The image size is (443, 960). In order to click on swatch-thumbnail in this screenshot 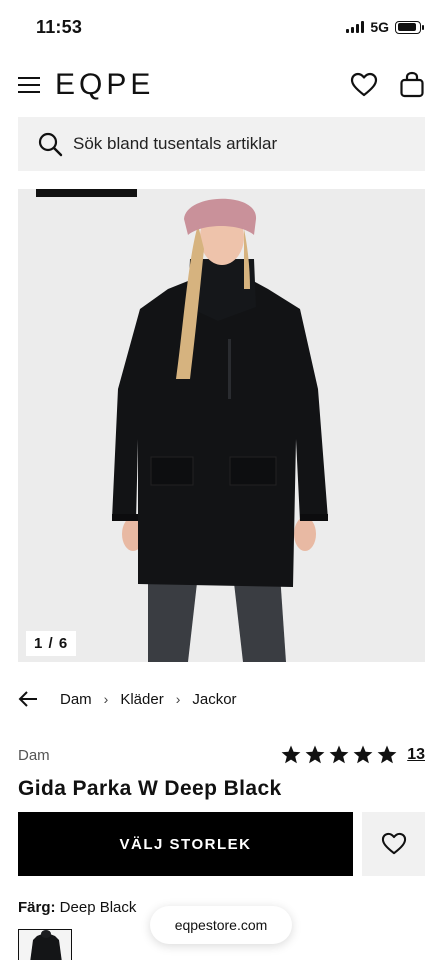, I will do `click(45, 945)`.